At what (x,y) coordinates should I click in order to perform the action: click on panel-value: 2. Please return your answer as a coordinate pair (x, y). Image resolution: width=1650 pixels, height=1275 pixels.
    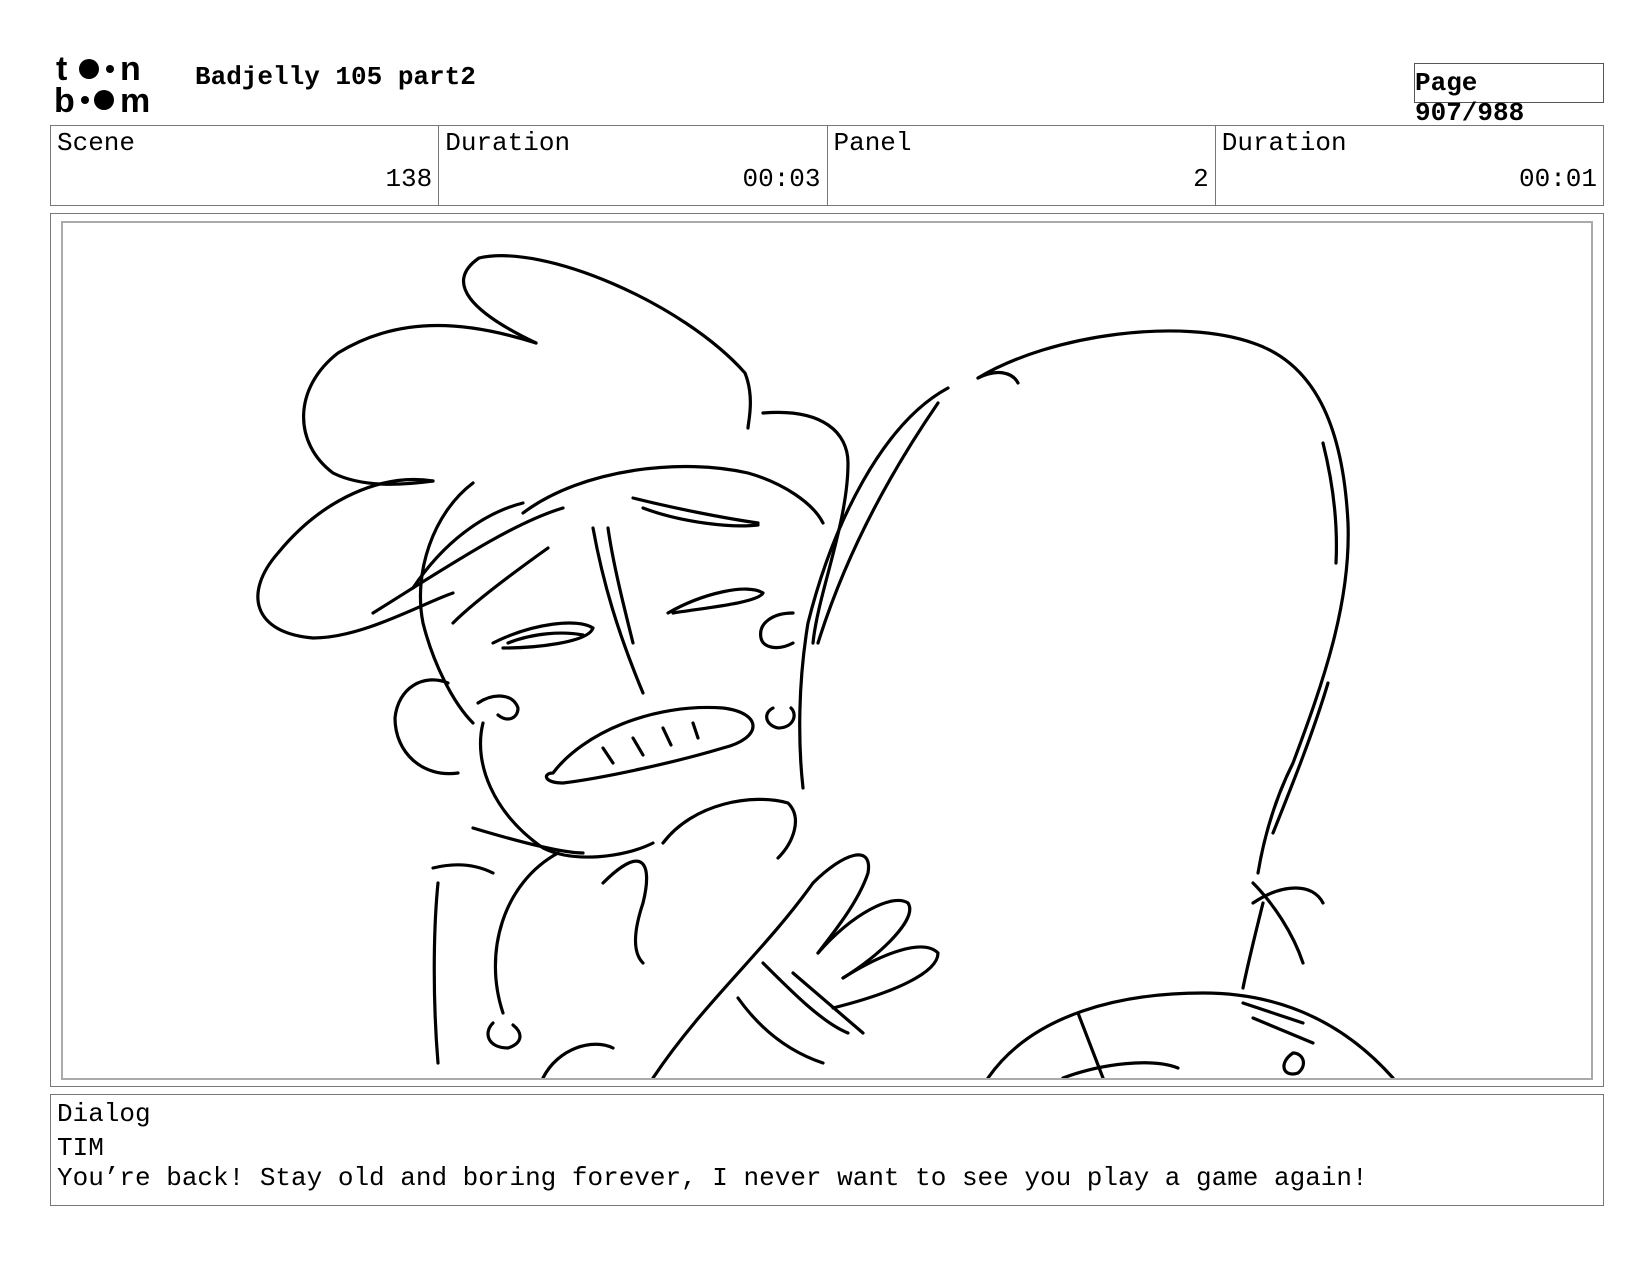
    Looking at the image, I should click on (1201, 179).